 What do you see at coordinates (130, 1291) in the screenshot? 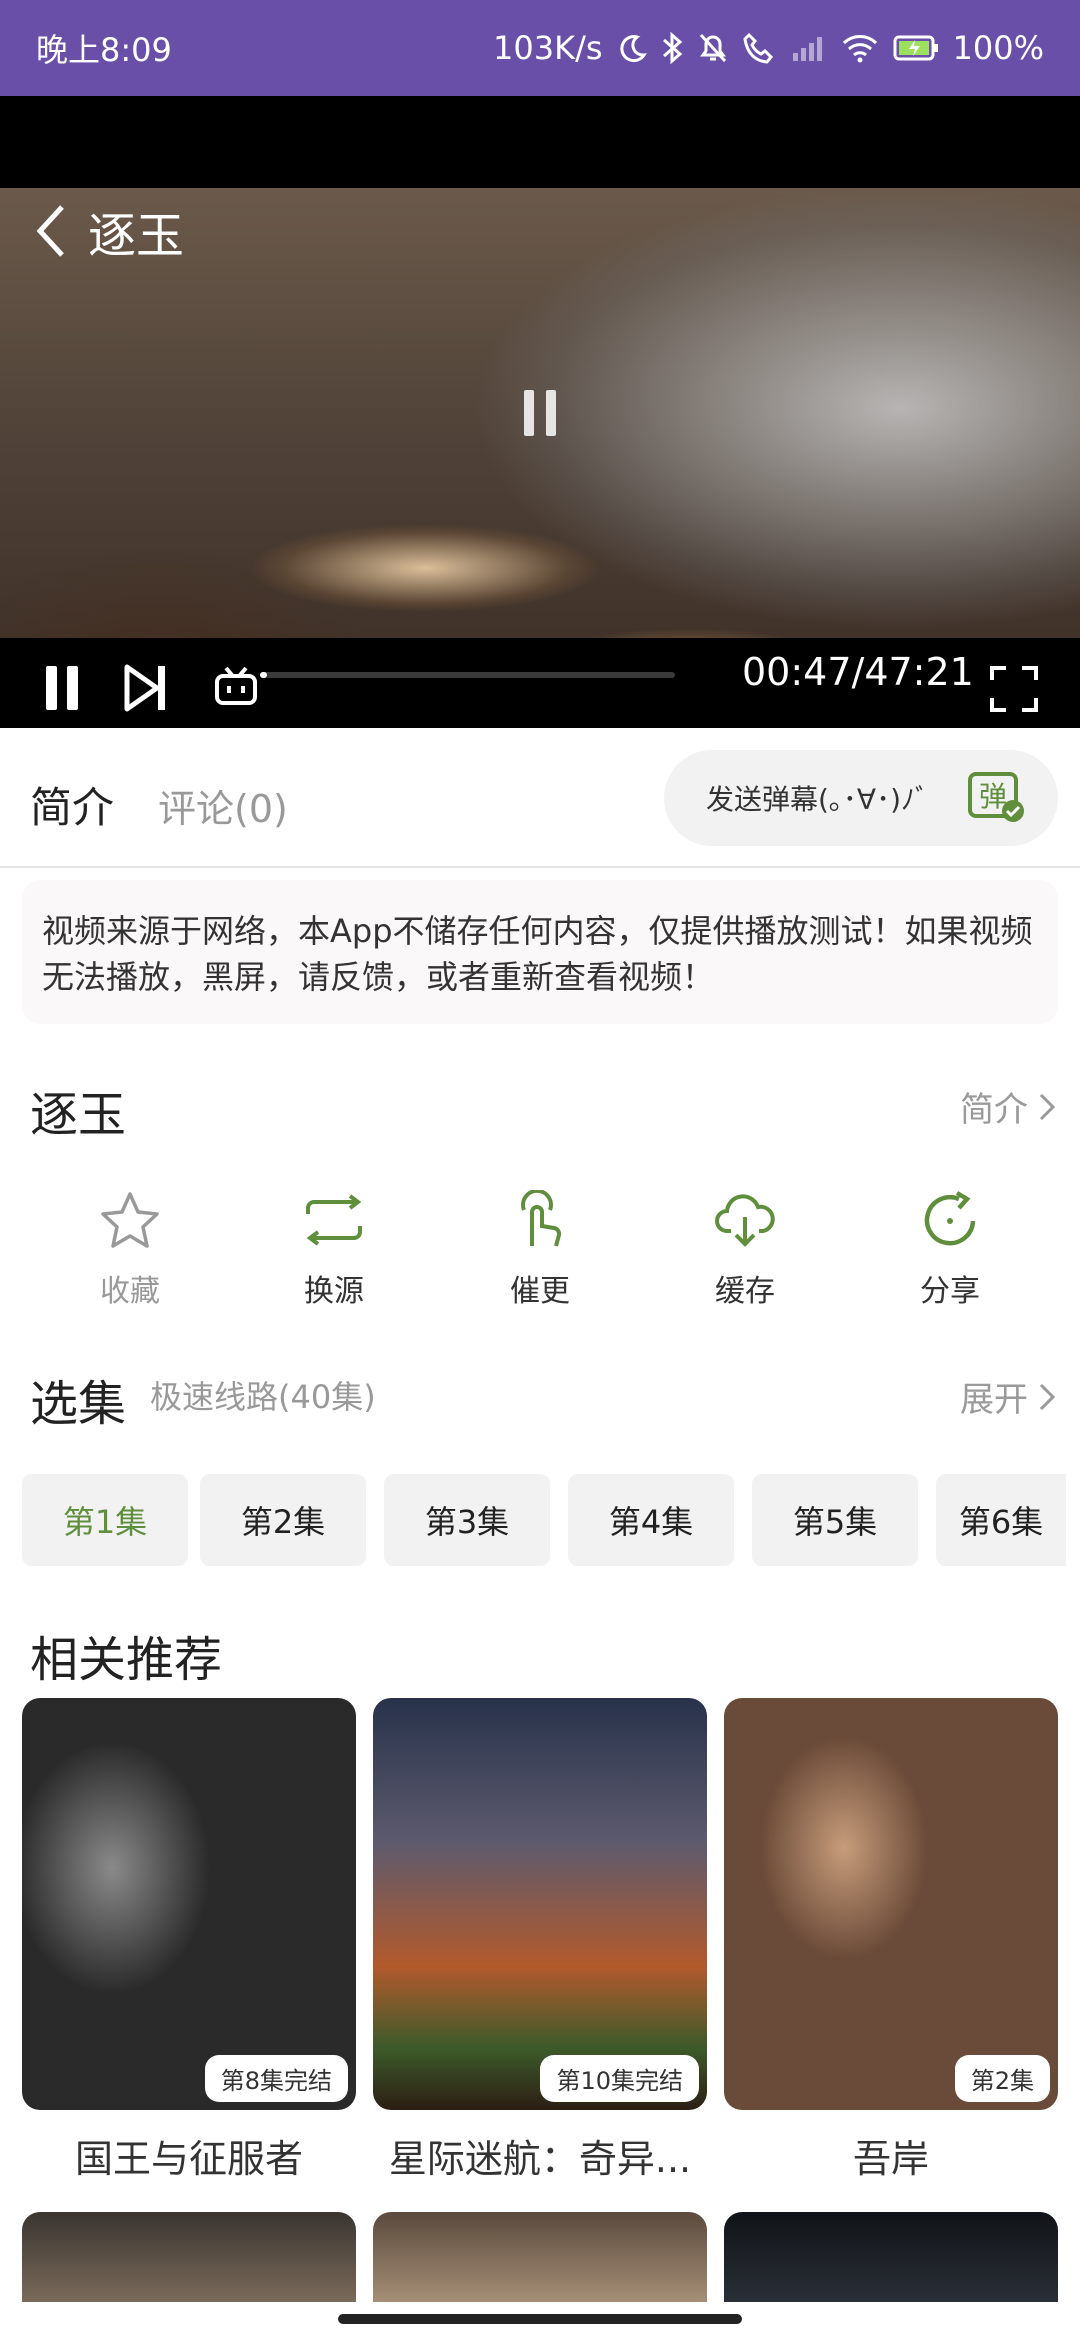
I see `favorite-label: 收藏` at bounding box center [130, 1291].